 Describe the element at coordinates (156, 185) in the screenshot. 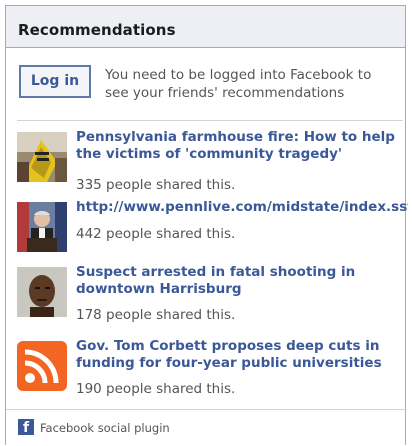

I see `share-count: 335 people shared this.` at that location.